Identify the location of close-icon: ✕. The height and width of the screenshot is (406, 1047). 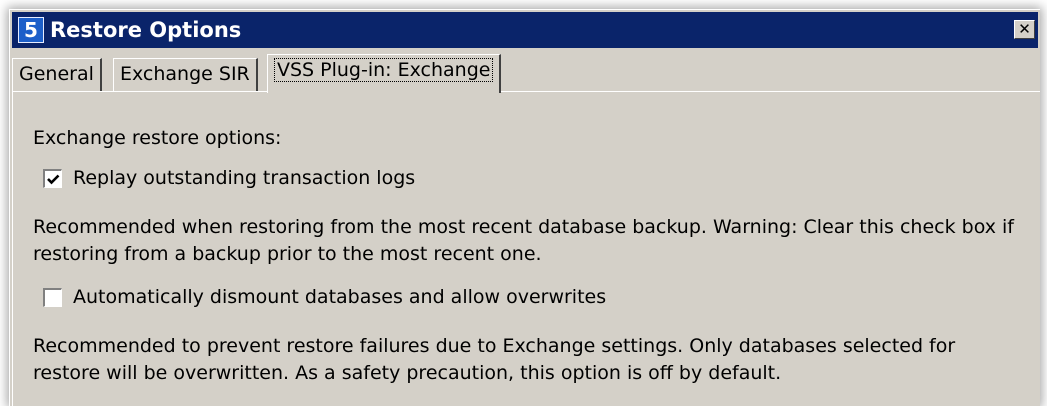
(1024, 29).